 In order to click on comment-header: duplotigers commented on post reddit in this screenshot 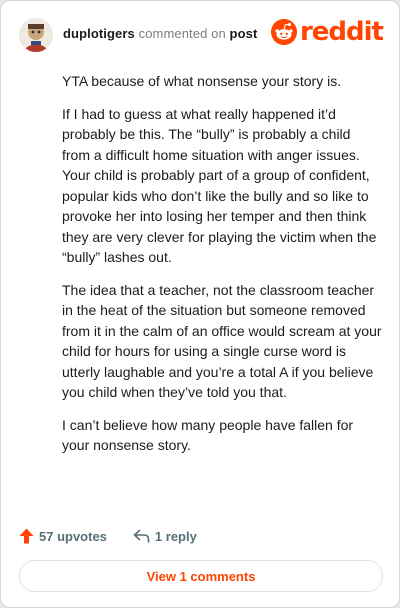, I will do `click(200, 34)`.